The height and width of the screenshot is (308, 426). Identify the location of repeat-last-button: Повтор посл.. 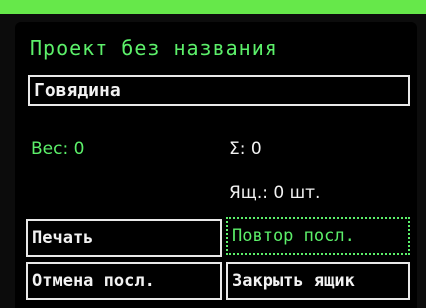
(318, 236).